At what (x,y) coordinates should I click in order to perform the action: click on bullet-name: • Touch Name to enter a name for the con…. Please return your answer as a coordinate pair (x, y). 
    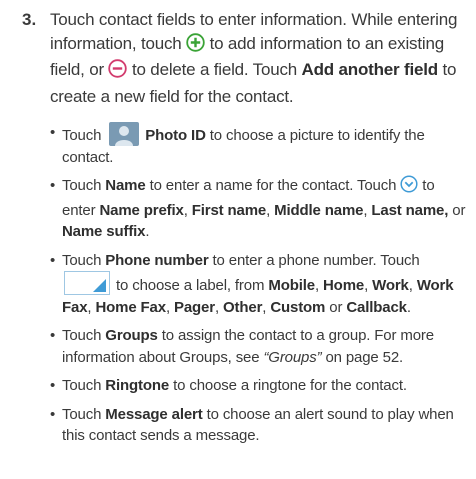
    Looking at the image, I should click on (260, 209).